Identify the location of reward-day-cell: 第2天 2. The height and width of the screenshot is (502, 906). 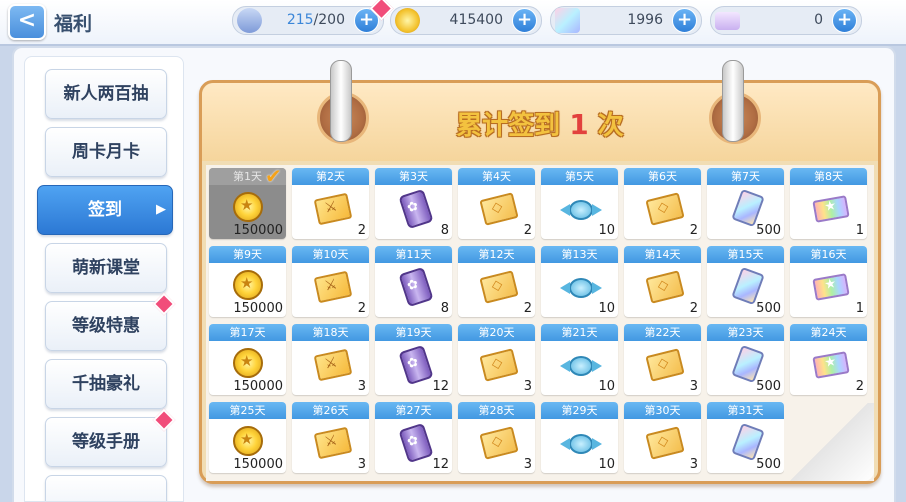
(330, 203).